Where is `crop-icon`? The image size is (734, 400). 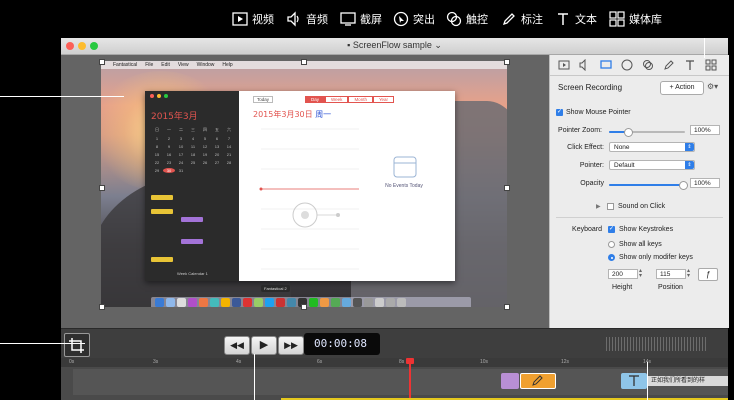 crop-icon is located at coordinates (76, 345).